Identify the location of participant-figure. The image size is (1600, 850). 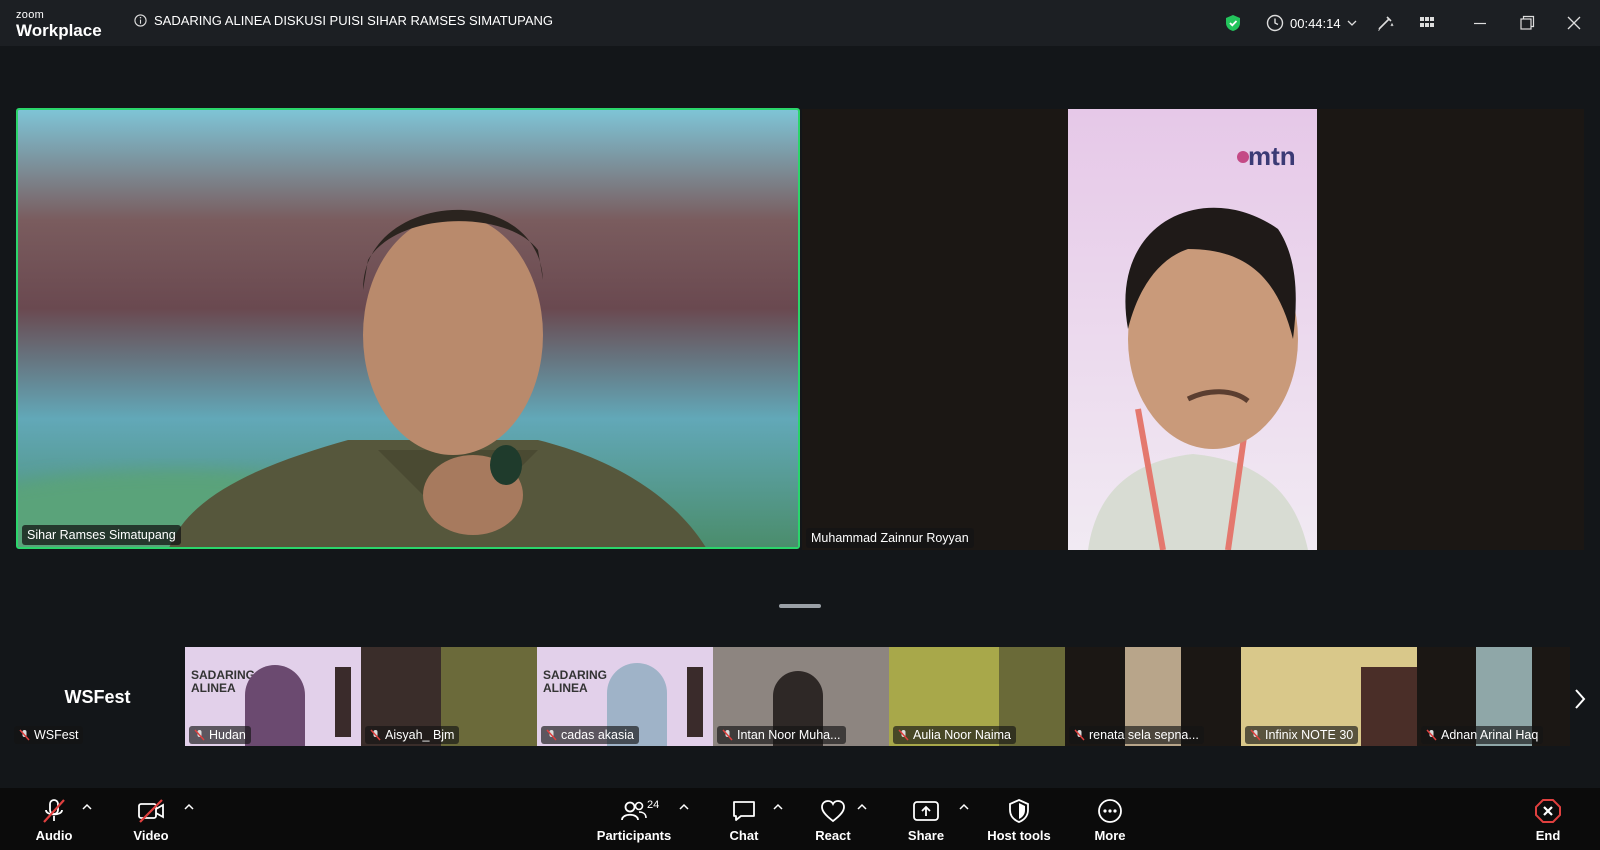
(275, 705).